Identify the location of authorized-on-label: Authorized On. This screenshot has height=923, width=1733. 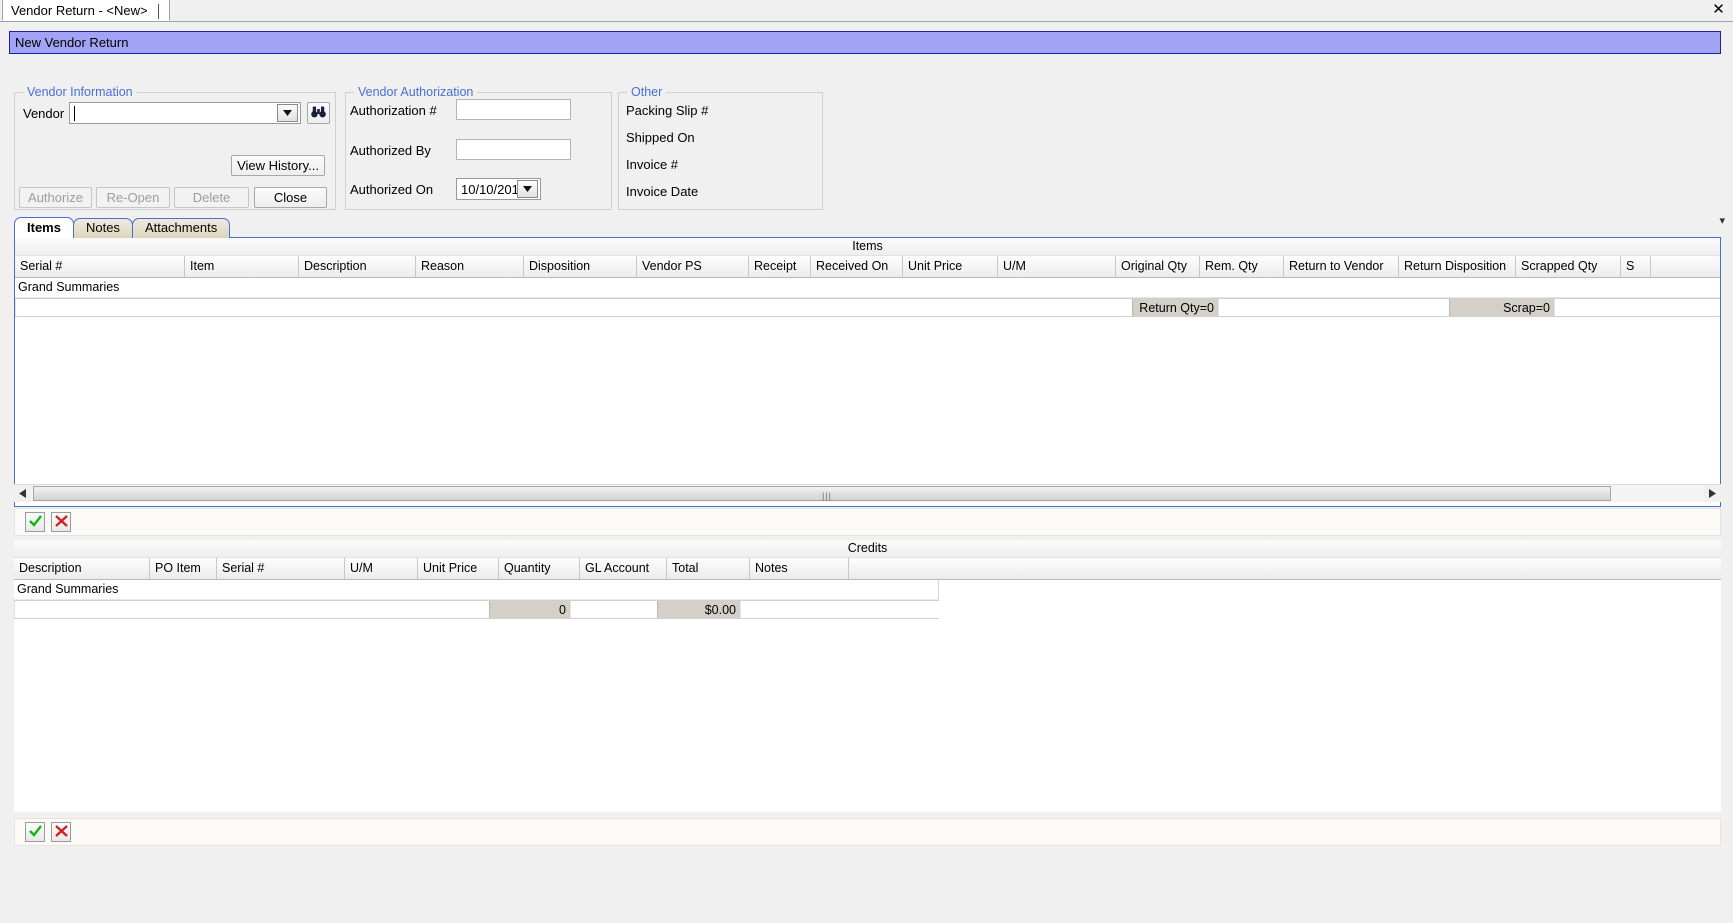
(392, 189).